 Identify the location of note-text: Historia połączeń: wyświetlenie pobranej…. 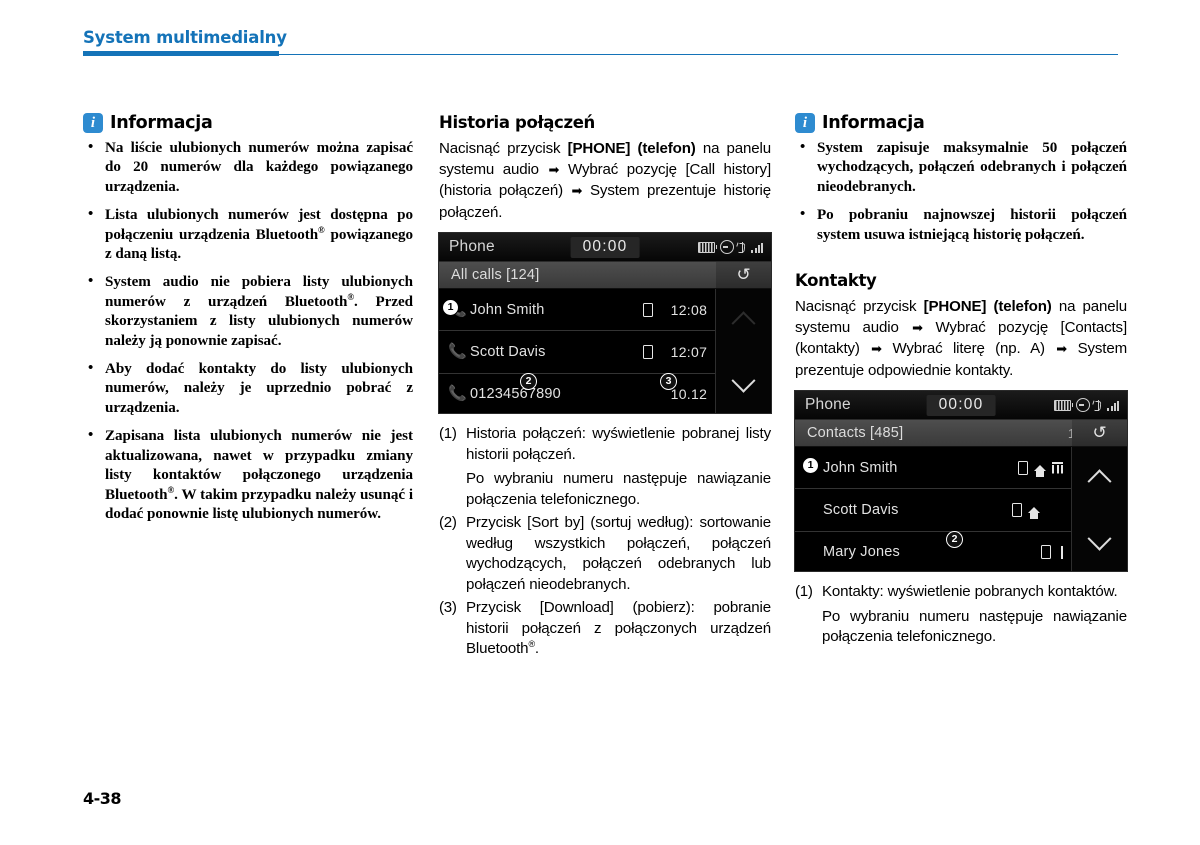
(618, 444).